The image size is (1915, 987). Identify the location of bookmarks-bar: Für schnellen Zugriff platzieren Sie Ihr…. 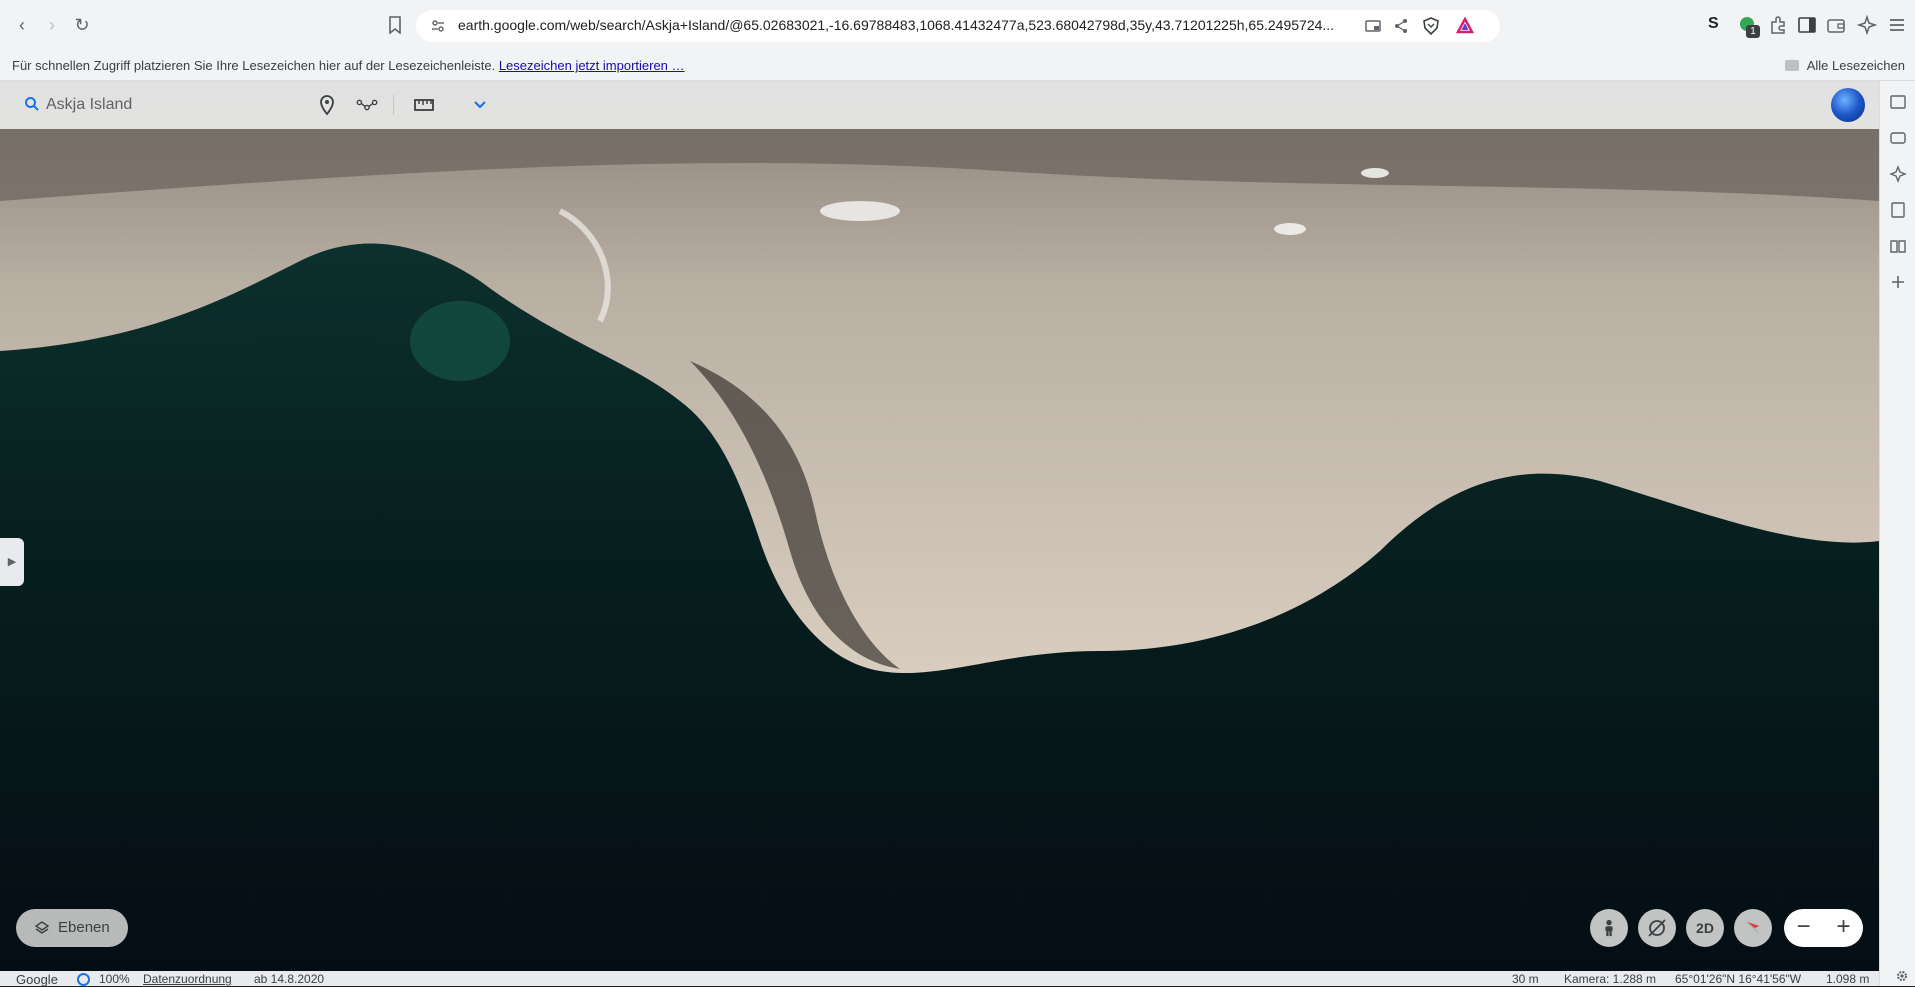
(957, 65).